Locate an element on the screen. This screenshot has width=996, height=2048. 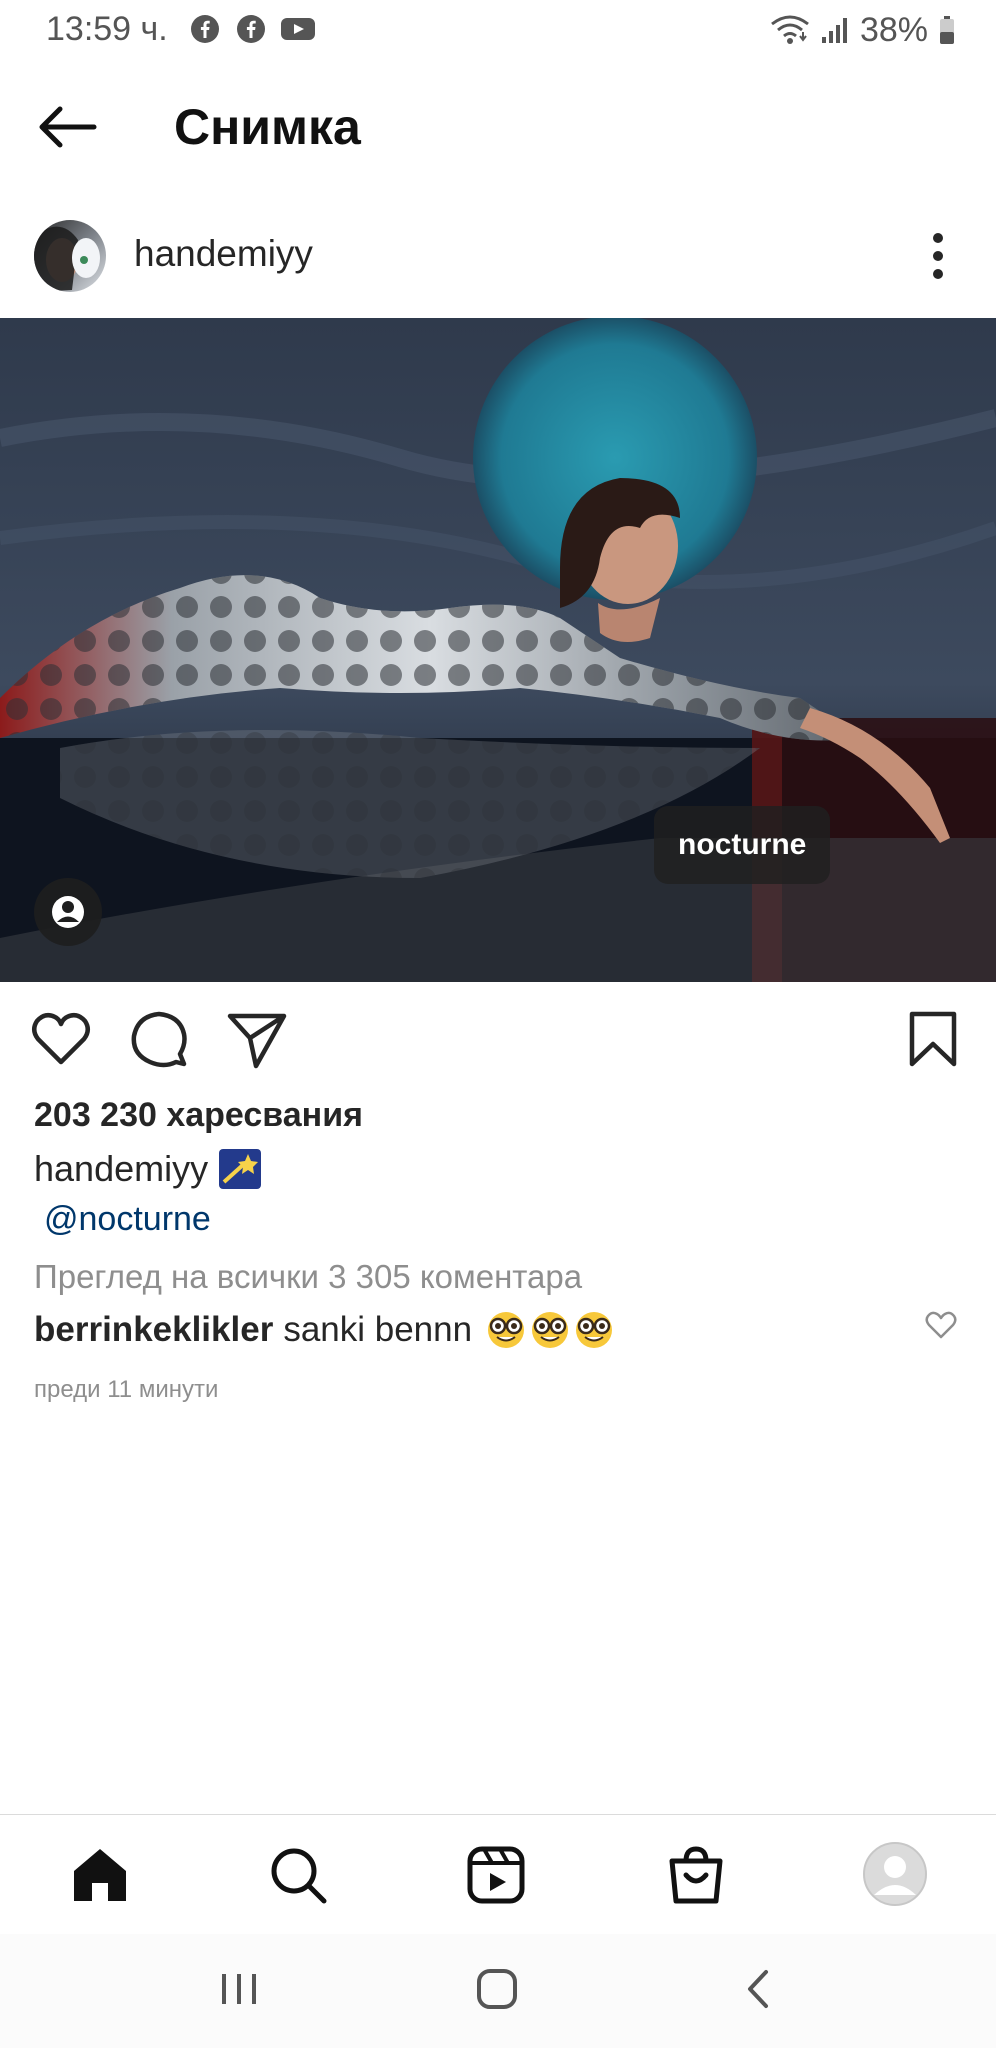
search-icon is located at coordinates (298, 1875).